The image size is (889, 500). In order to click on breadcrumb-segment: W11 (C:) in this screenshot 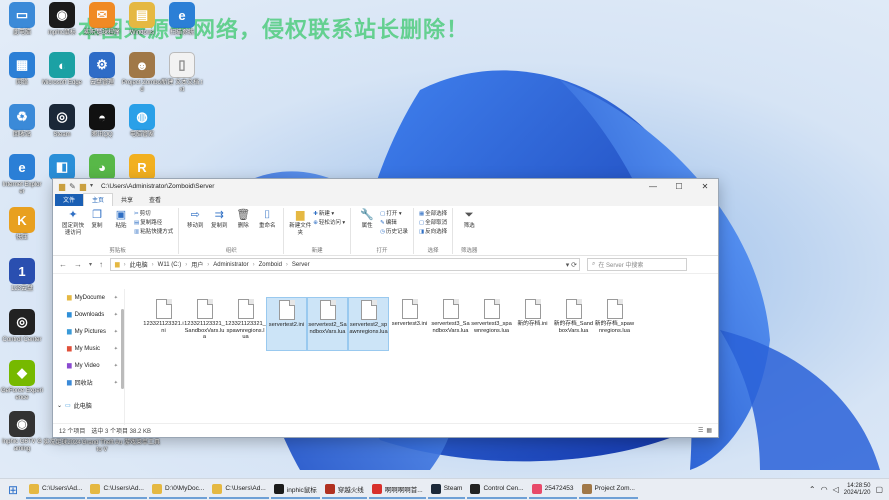, I will do `click(170, 265)`.